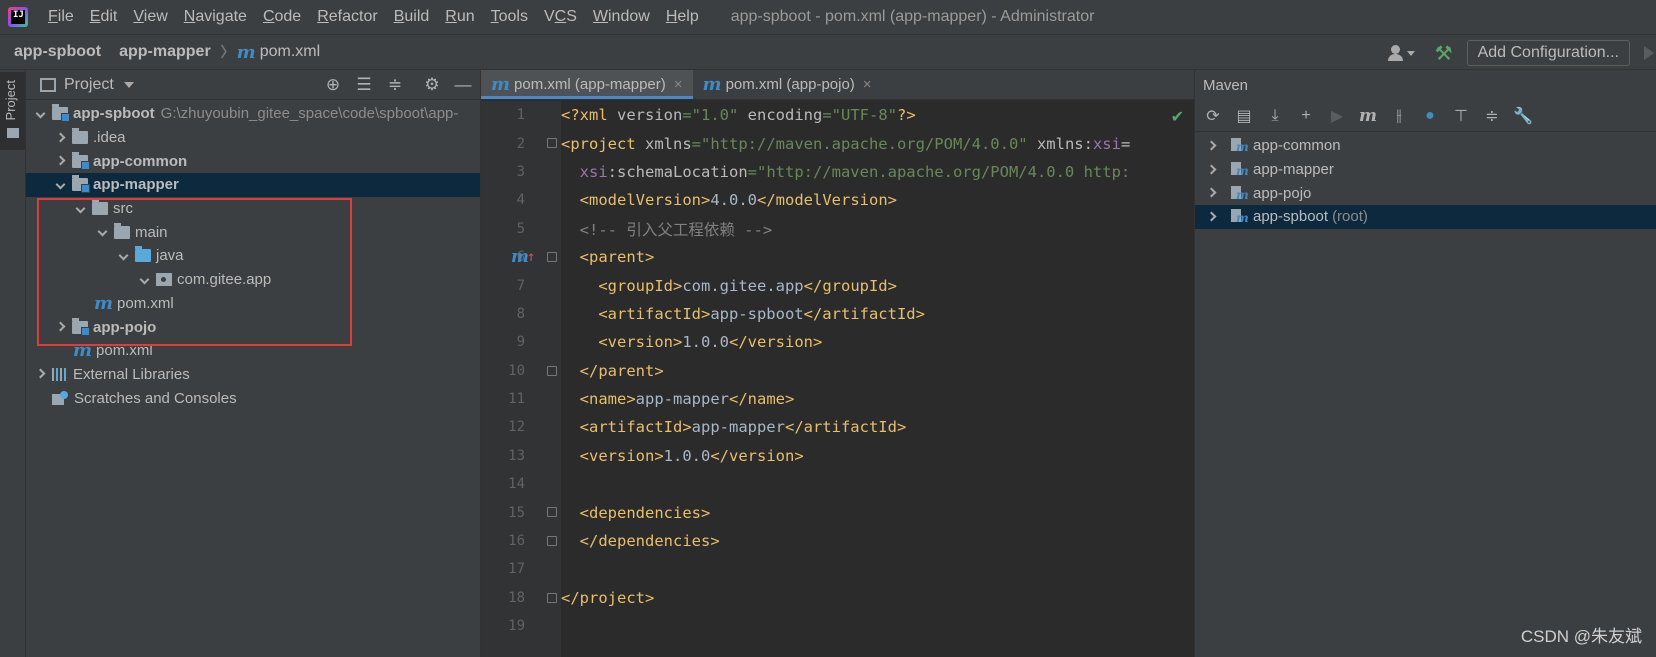 Image resolution: width=1656 pixels, height=657 pixels. Describe the element at coordinates (1425, 146) in the screenshot. I see `maven-project-item: app-common` at that location.